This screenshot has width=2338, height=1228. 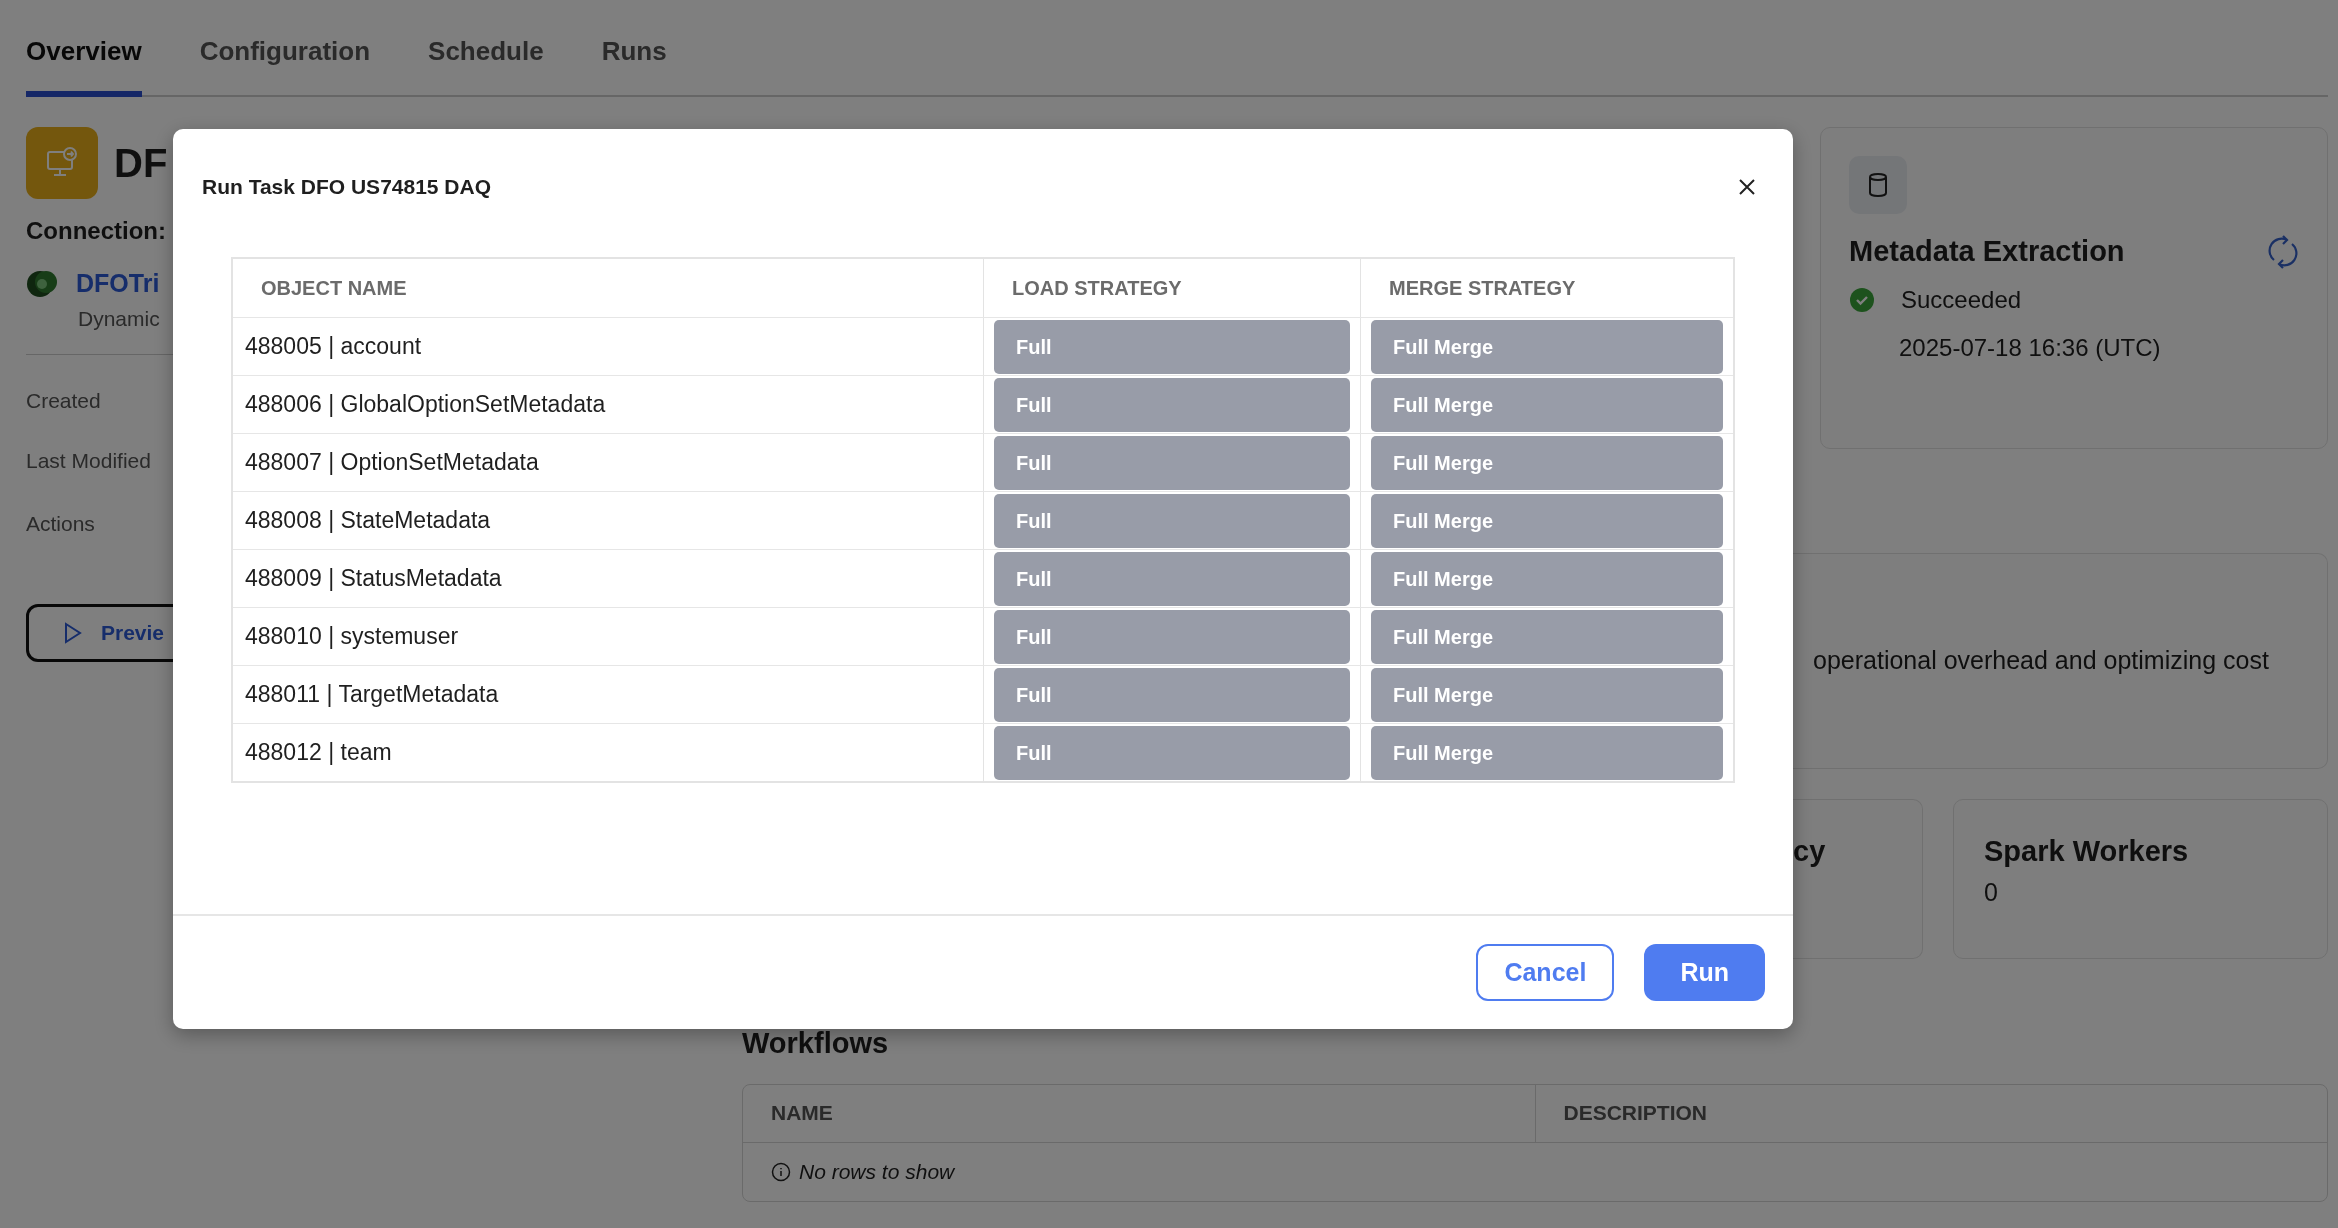 I want to click on status-text: Succeeded, so click(x=1961, y=299).